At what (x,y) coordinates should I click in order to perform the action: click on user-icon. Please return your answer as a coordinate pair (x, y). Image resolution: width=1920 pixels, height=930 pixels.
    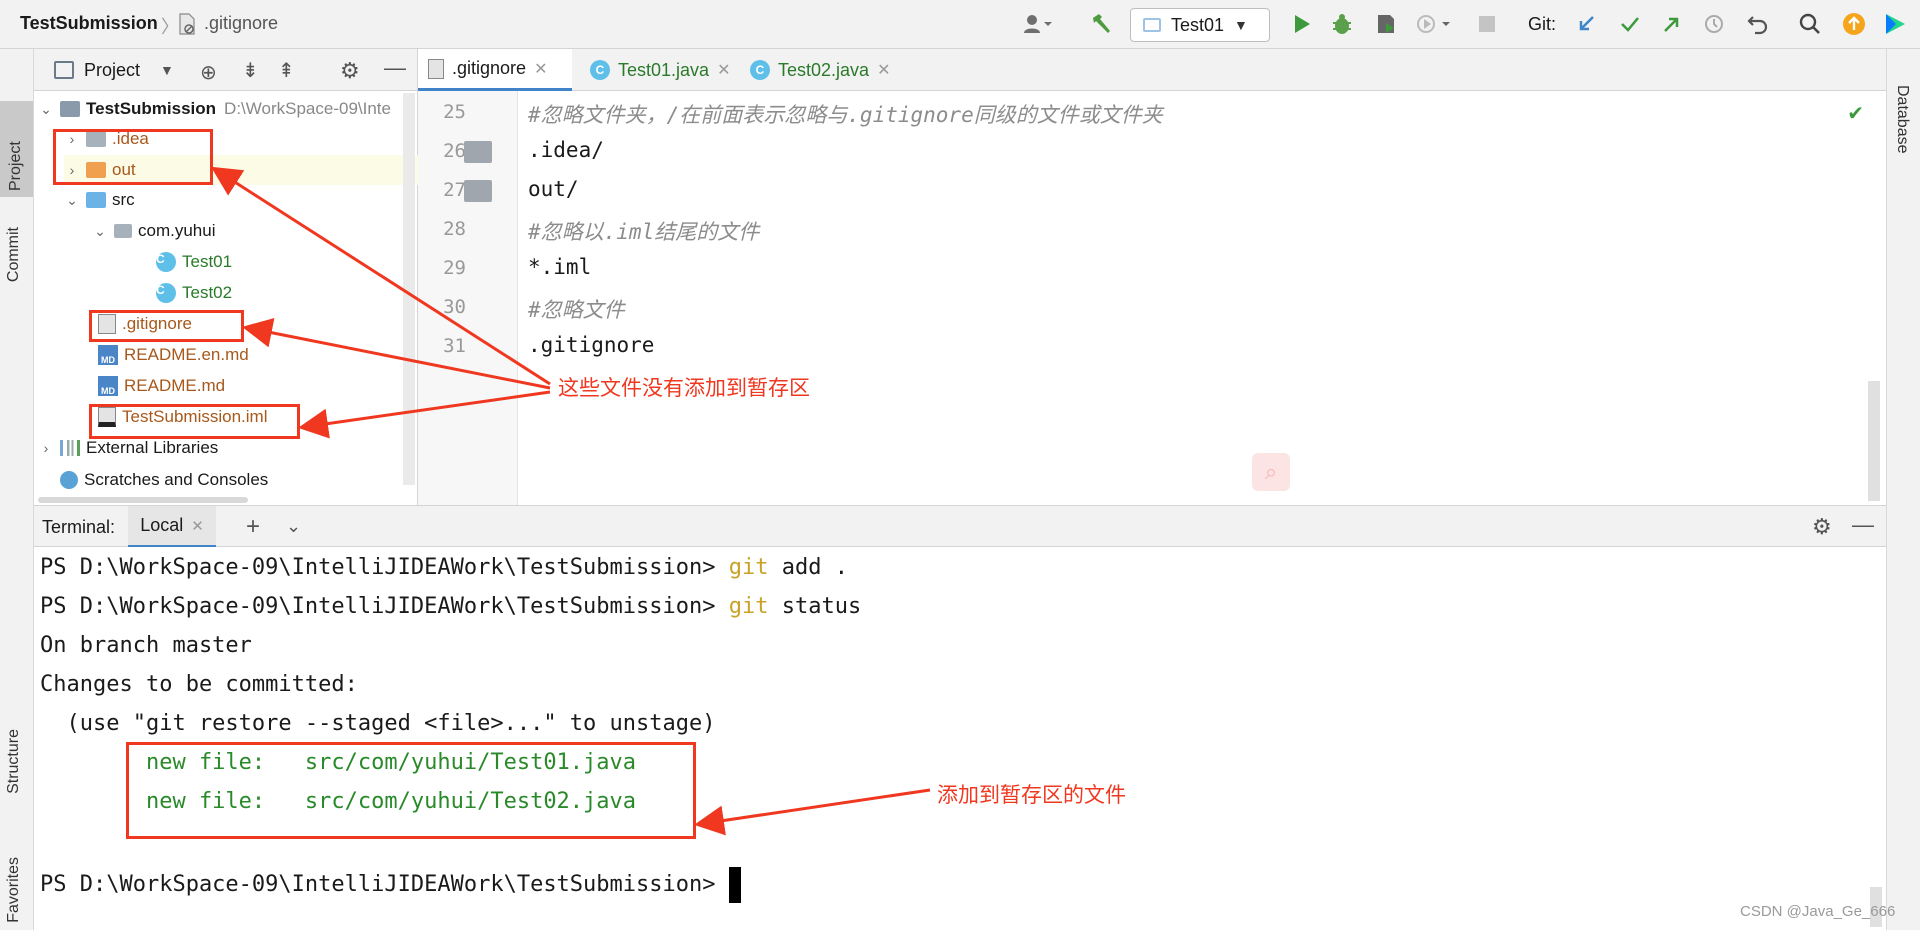
    Looking at the image, I should click on (1038, 24).